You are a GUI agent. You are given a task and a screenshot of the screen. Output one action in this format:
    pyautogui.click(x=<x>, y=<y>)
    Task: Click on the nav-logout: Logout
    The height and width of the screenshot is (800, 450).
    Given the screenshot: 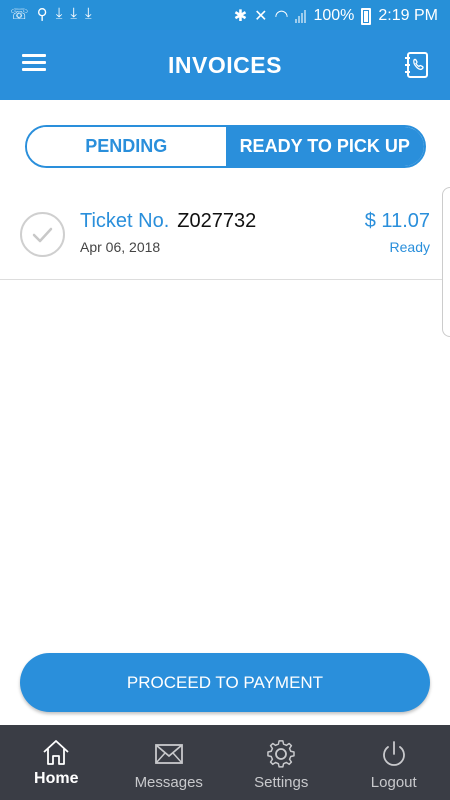 What is the action you would take?
    pyautogui.click(x=394, y=762)
    